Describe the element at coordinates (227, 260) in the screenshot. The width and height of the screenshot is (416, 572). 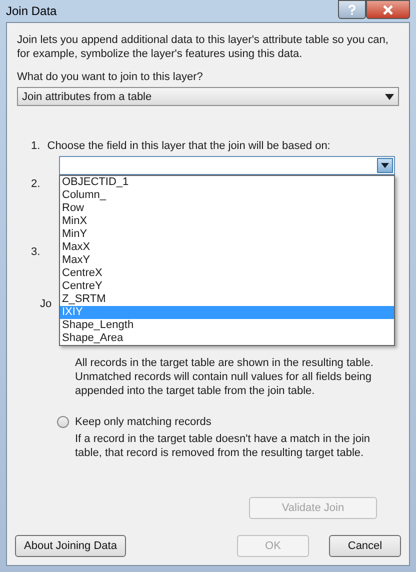
I see `dropdown-option: MaxY` at that location.